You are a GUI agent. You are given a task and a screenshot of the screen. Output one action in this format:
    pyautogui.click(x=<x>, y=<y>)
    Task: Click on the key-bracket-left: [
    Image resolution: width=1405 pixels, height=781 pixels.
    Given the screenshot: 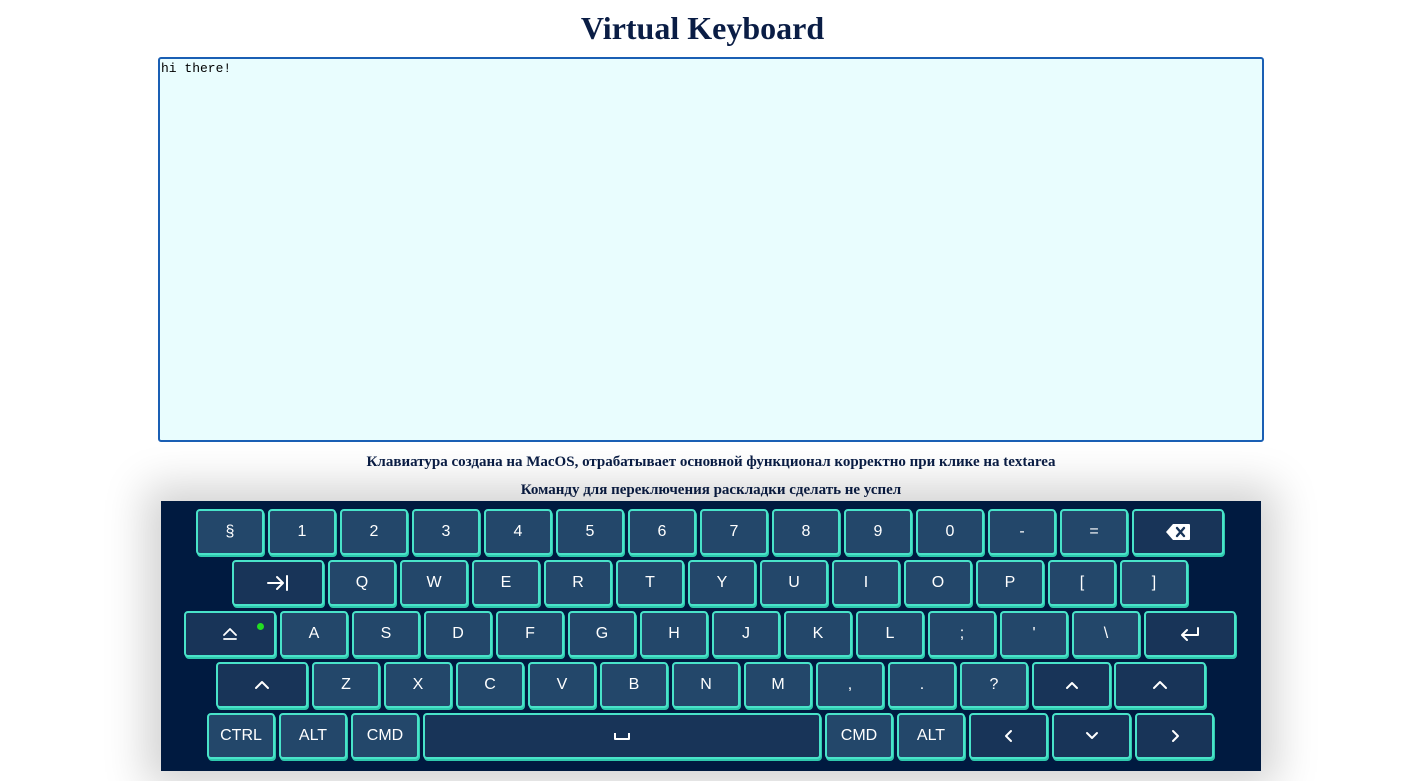 What is the action you would take?
    pyautogui.click(x=1082, y=583)
    